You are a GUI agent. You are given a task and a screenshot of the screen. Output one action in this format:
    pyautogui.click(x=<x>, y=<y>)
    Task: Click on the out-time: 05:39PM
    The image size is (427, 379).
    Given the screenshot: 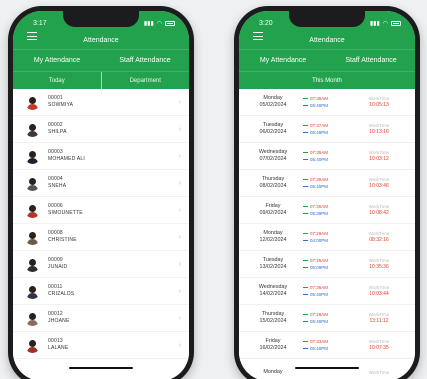 What is the action you would take?
    pyautogui.click(x=325, y=213)
    